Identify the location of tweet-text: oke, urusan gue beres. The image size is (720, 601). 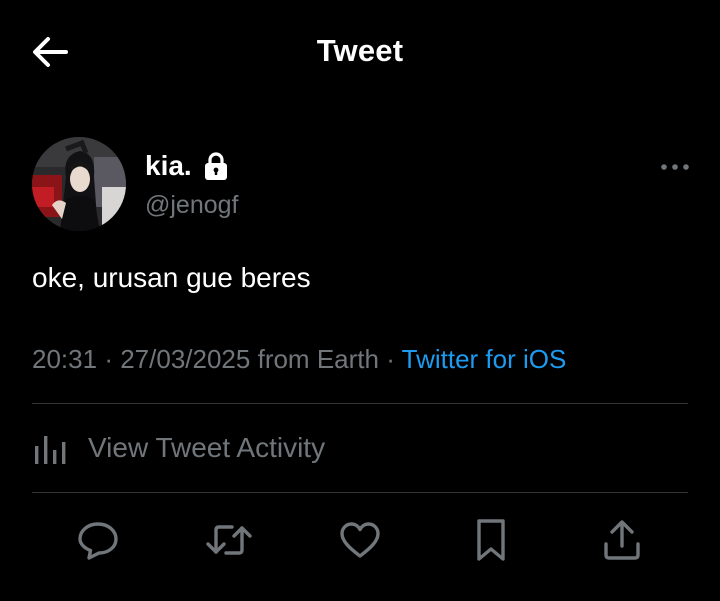
(171, 277).